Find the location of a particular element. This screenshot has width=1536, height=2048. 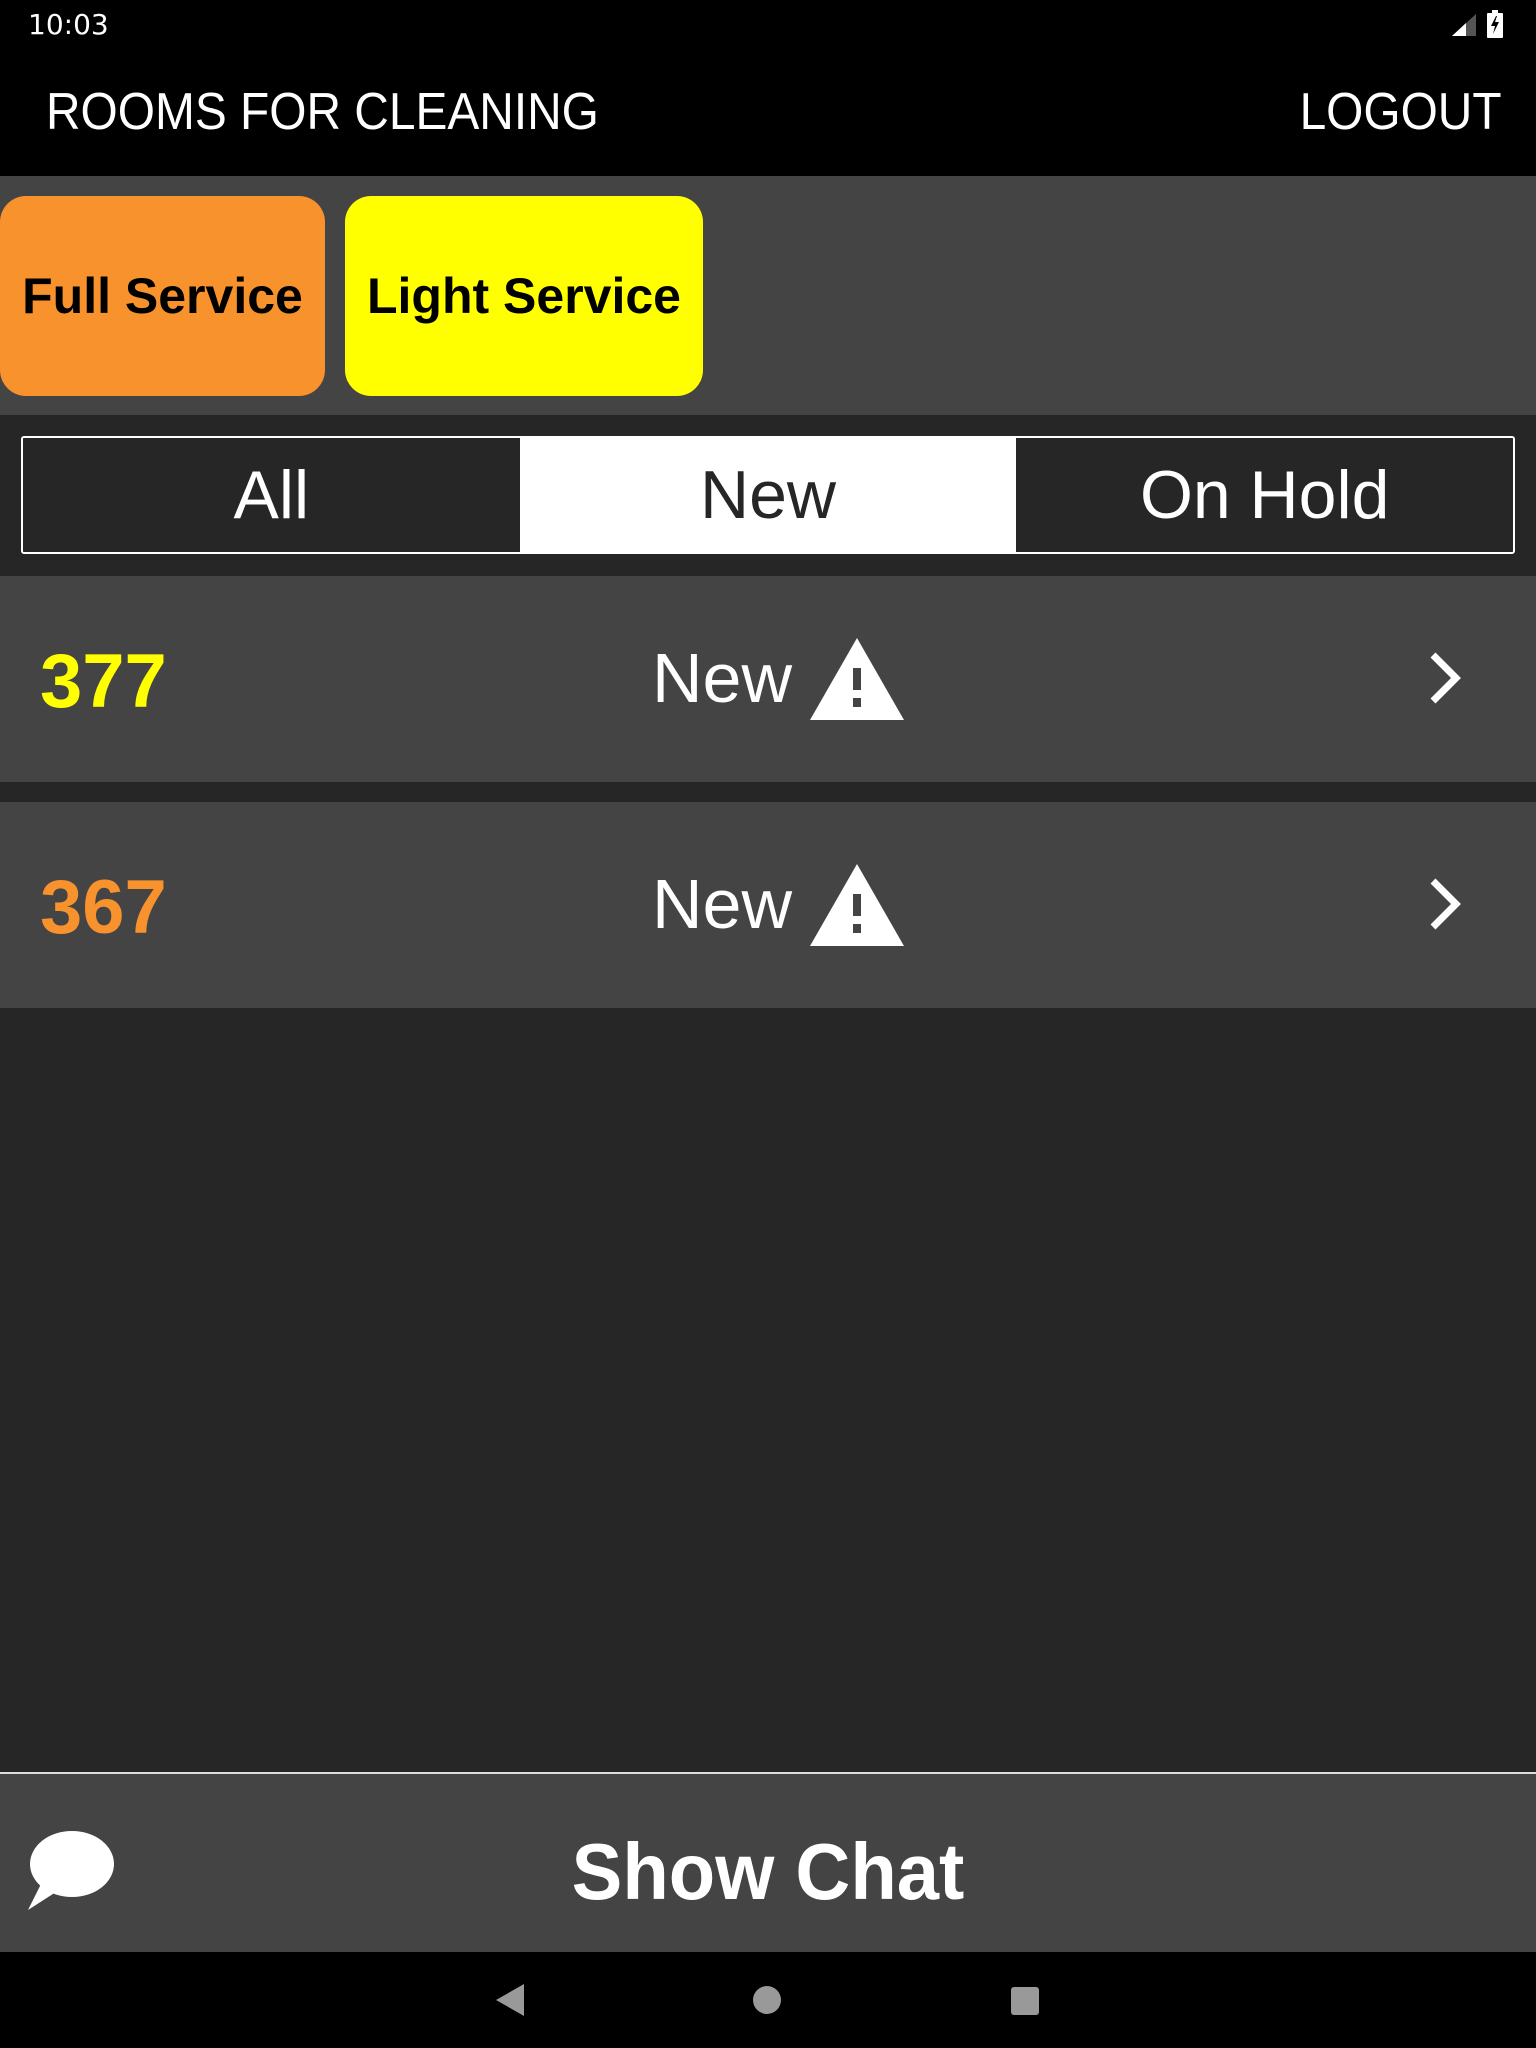

full-service-button: Full Service is located at coordinates (162, 296).